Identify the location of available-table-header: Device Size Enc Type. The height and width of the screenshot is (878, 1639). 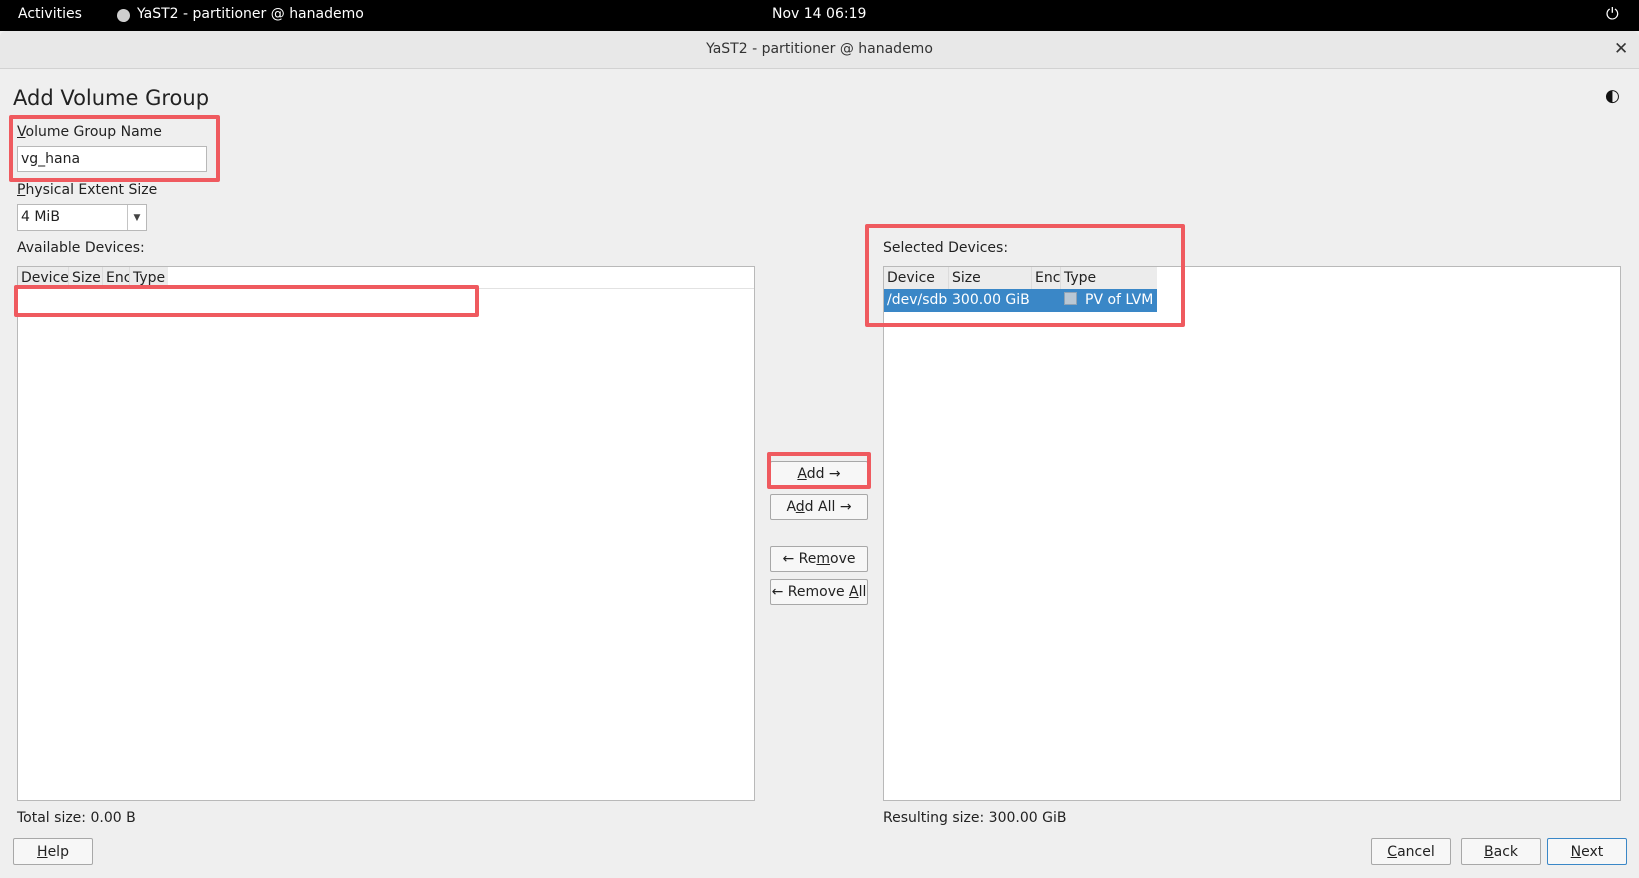
(93, 278).